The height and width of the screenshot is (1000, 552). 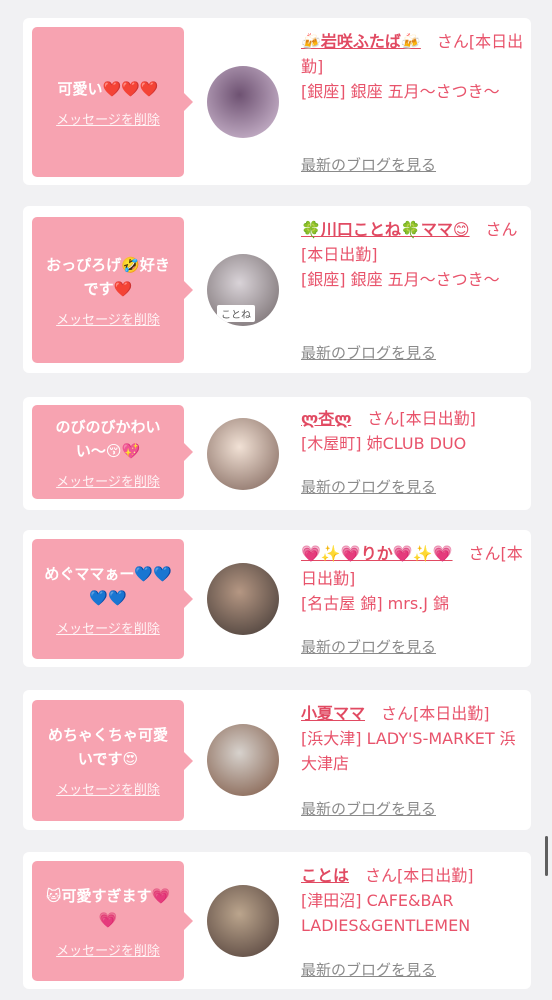 I want to click on scrollbar, so click(x=546, y=856).